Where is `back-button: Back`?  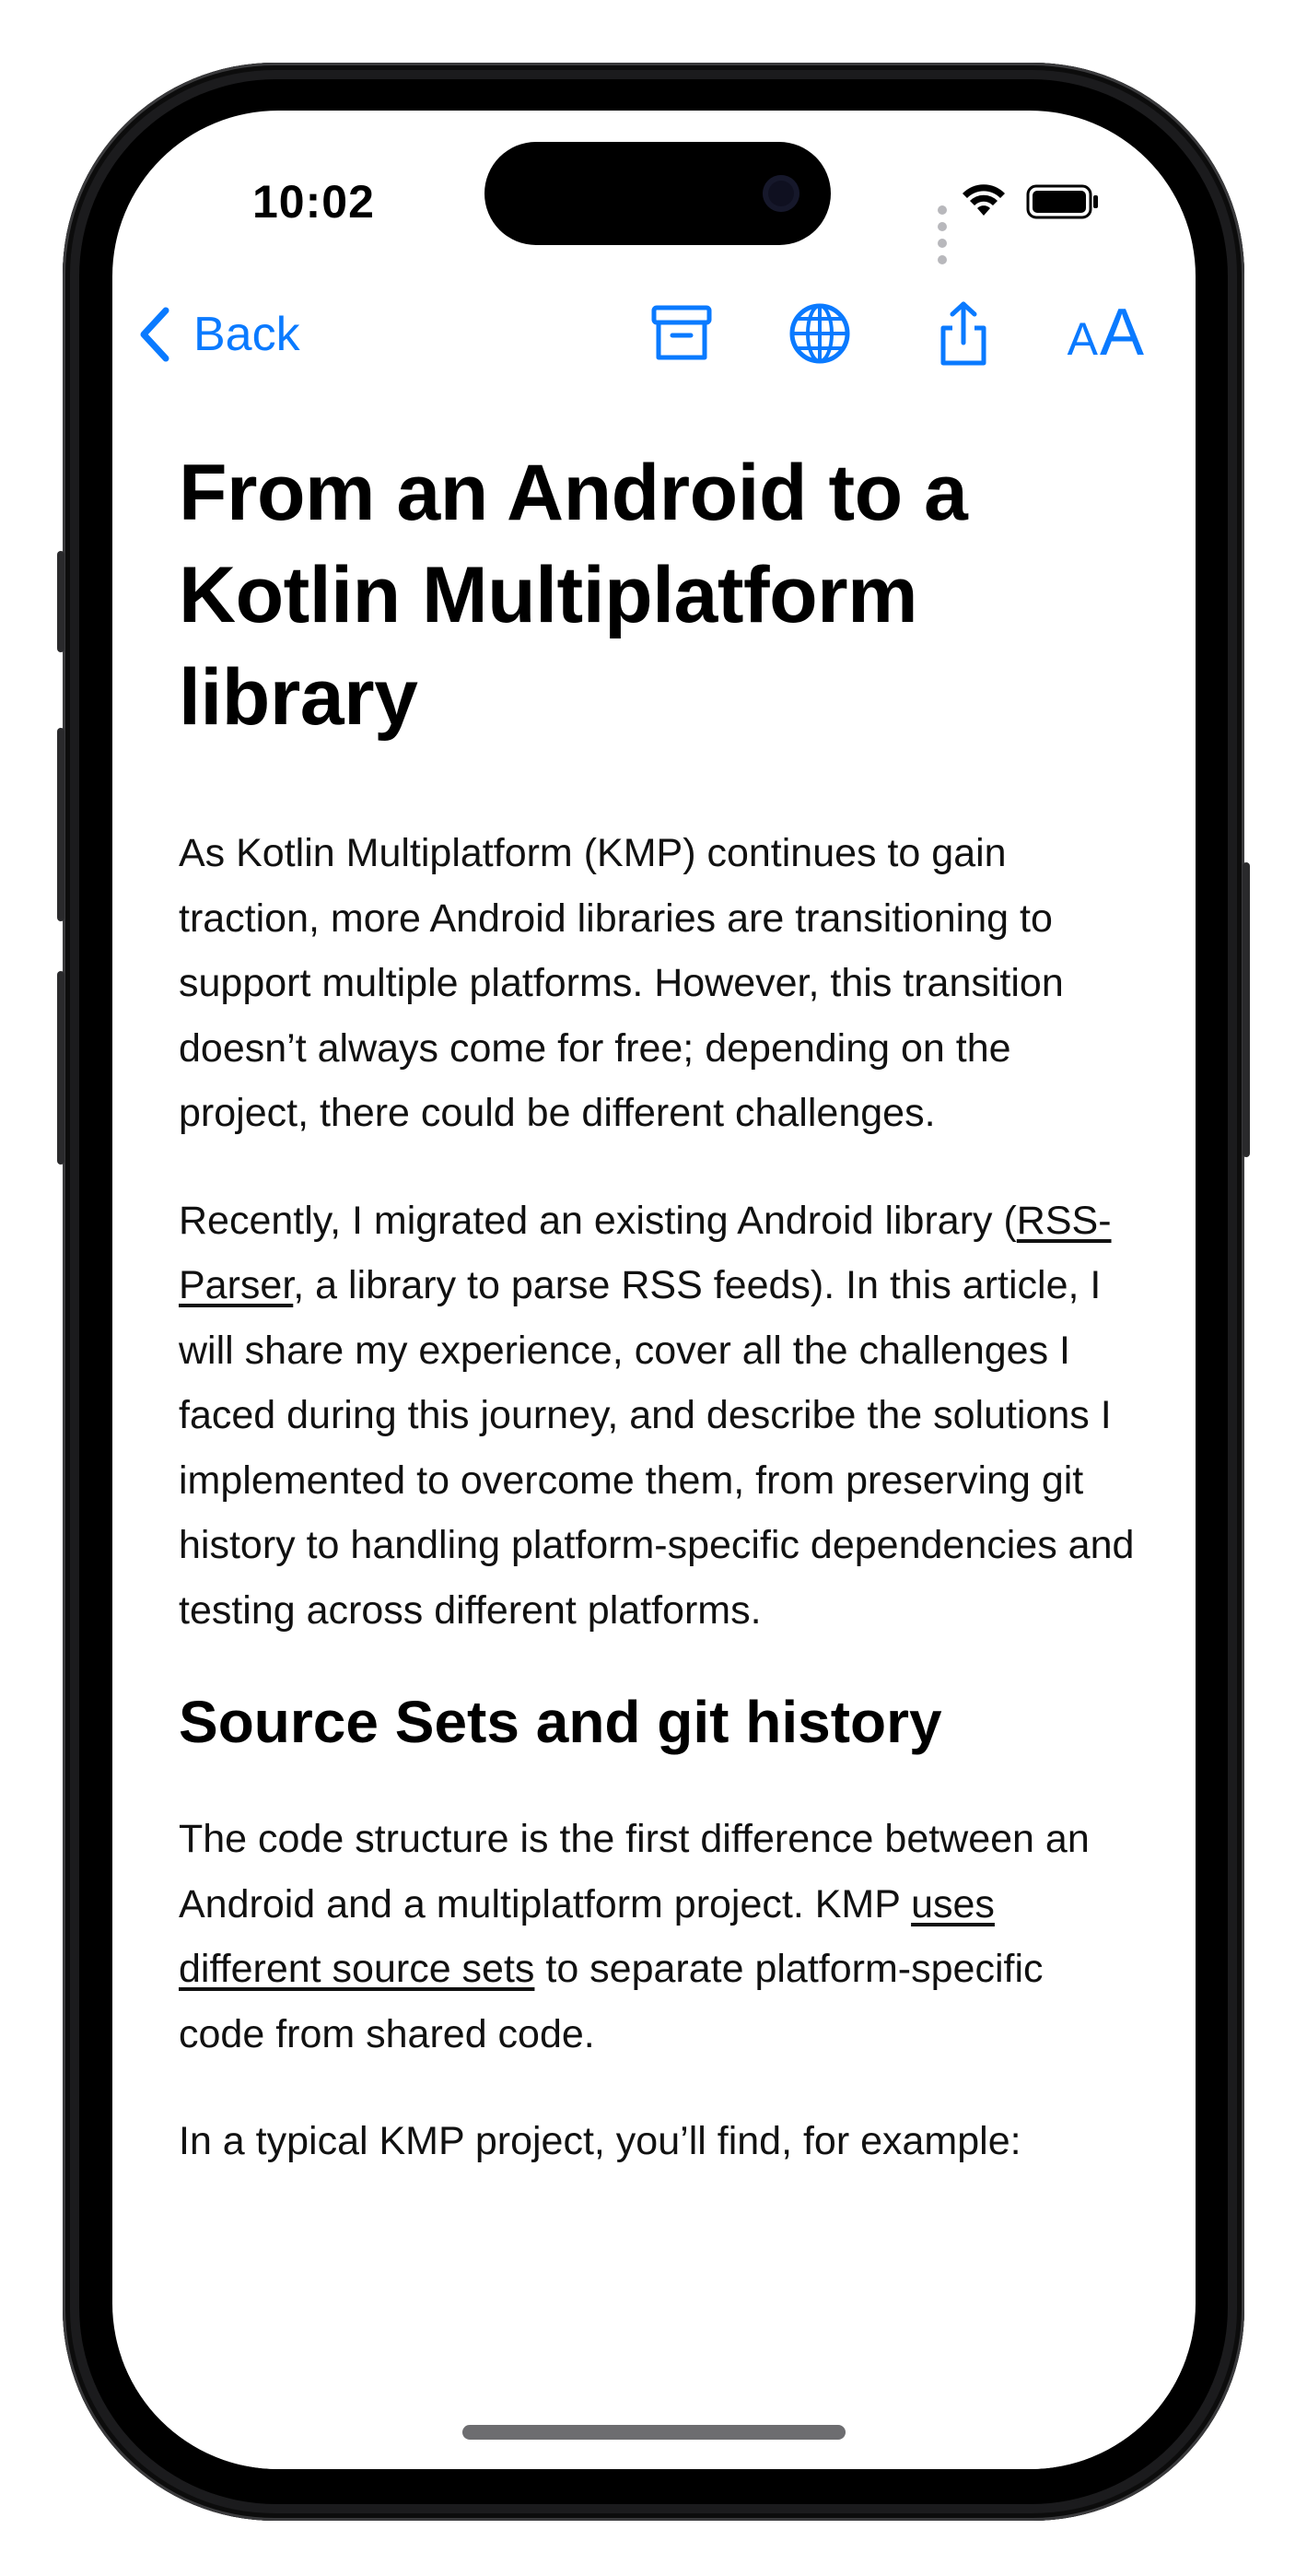 back-button: Back is located at coordinates (218, 334).